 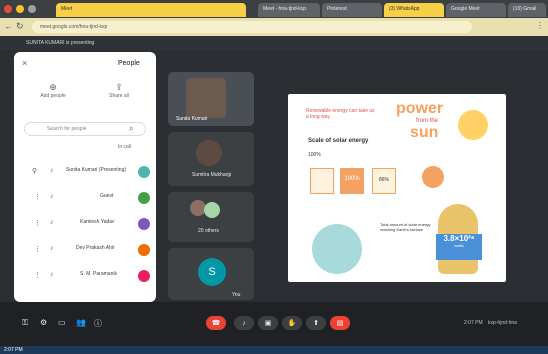 I want to click on tile-name: You, so click(x=236, y=295).